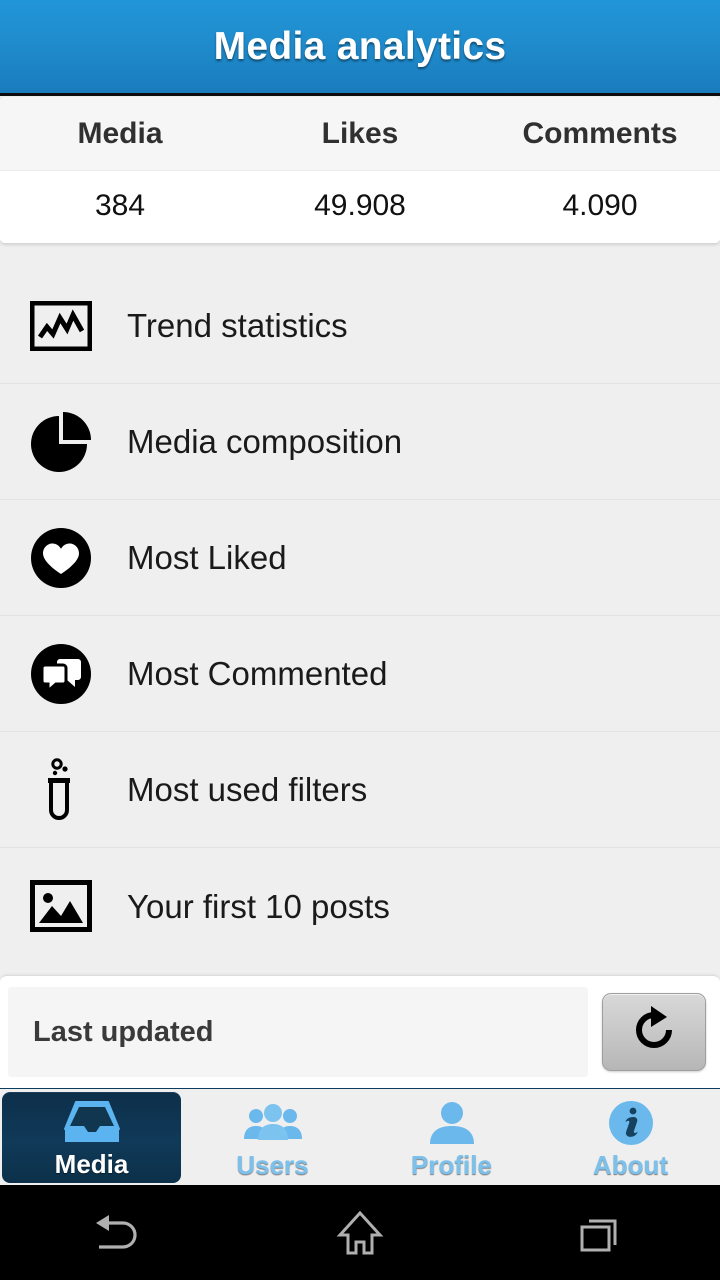 The width and height of the screenshot is (720, 1280). I want to click on tab-media: Media, so click(91, 1137).